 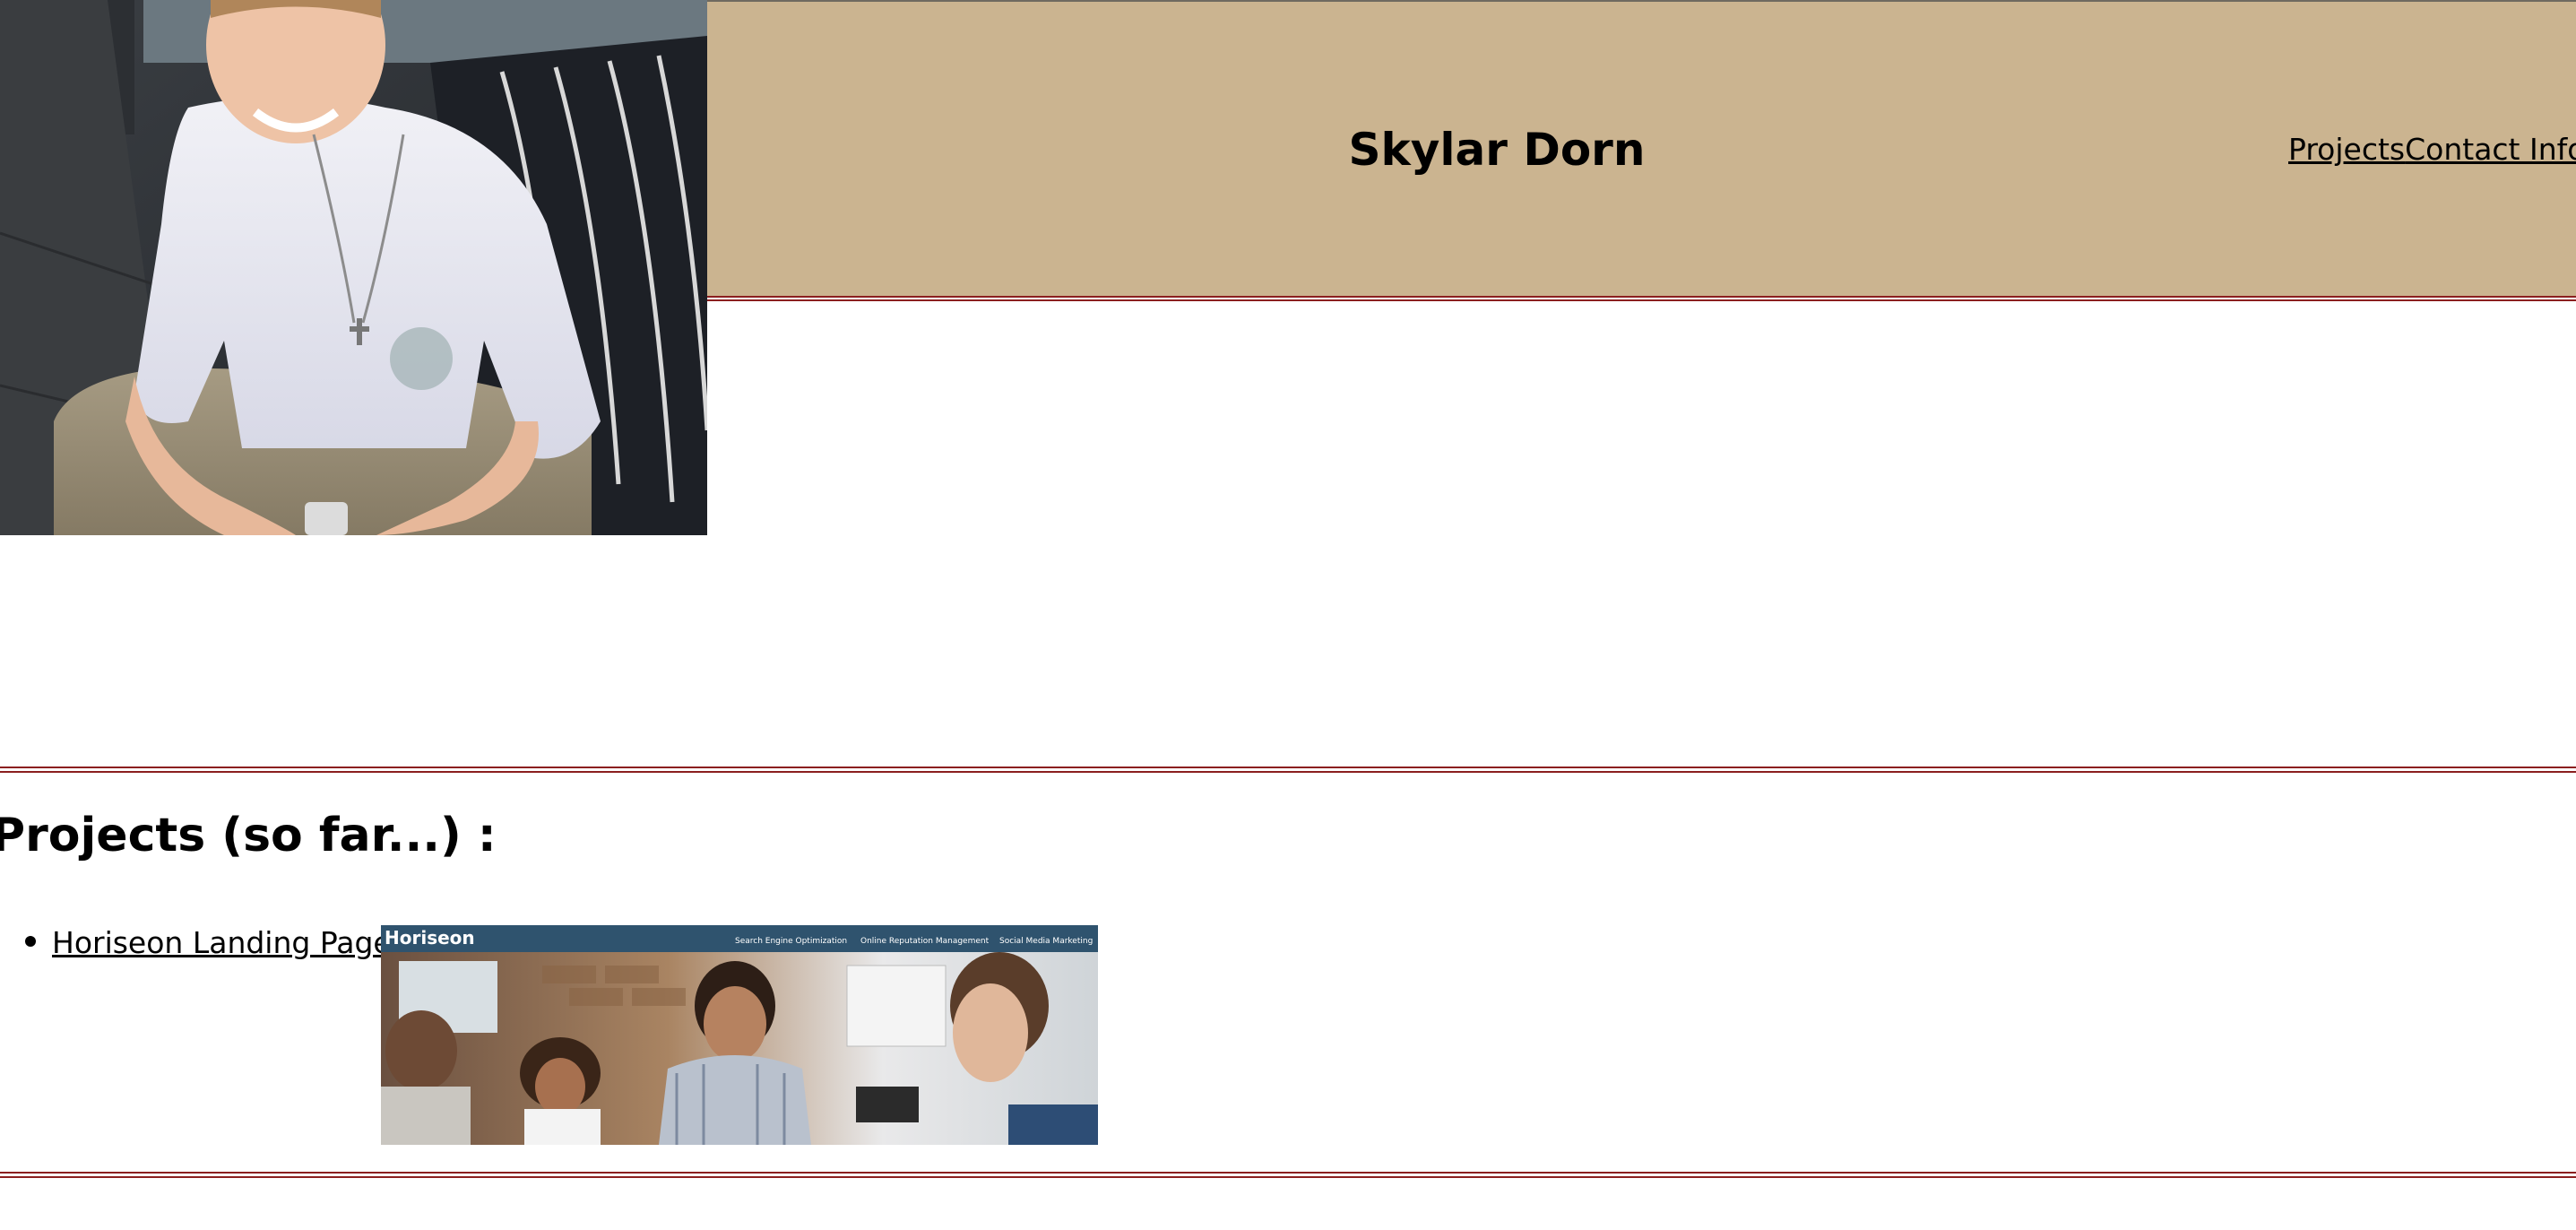 What do you see at coordinates (925, 941) in the screenshot?
I see `thumbnail-nav-2: Online Reputation Management` at bounding box center [925, 941].